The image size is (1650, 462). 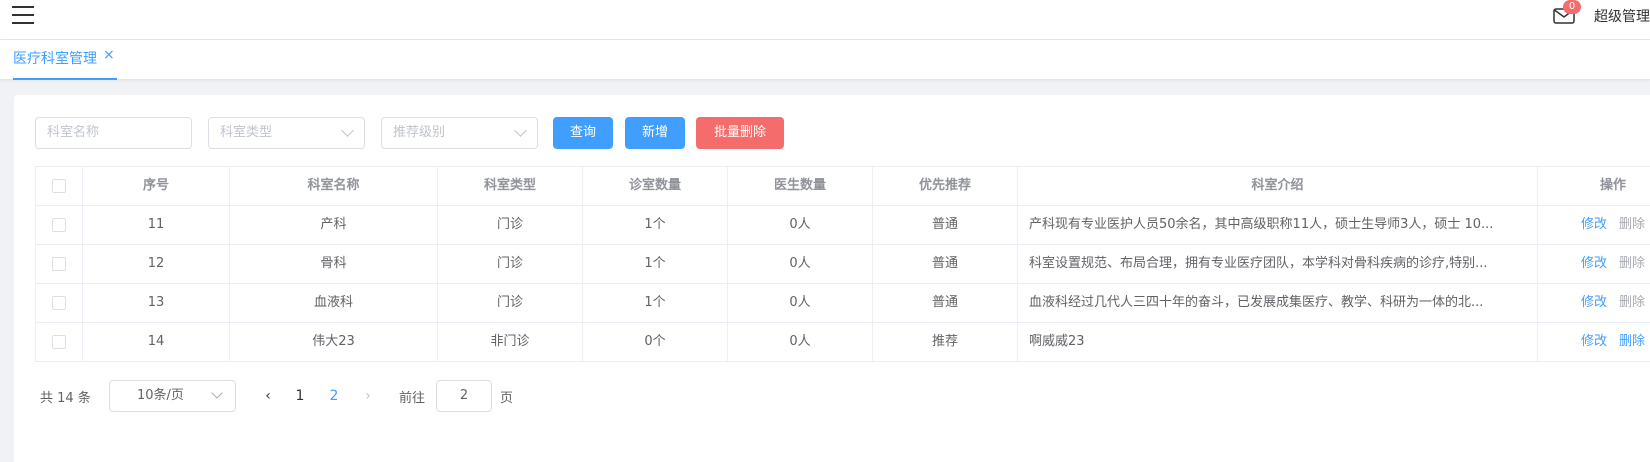 I want to click on page-1: 1, so click(x=300, y=396).